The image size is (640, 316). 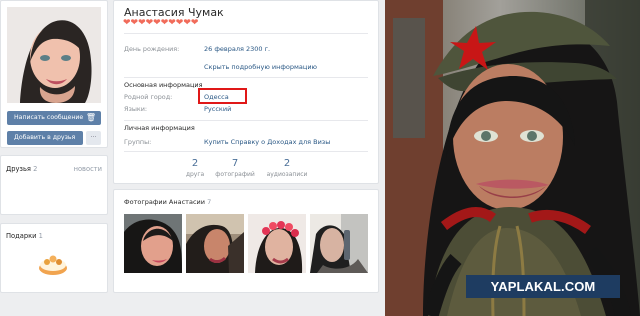 I want to click on friends-stat-value: 2, so click(x=195, y=163).